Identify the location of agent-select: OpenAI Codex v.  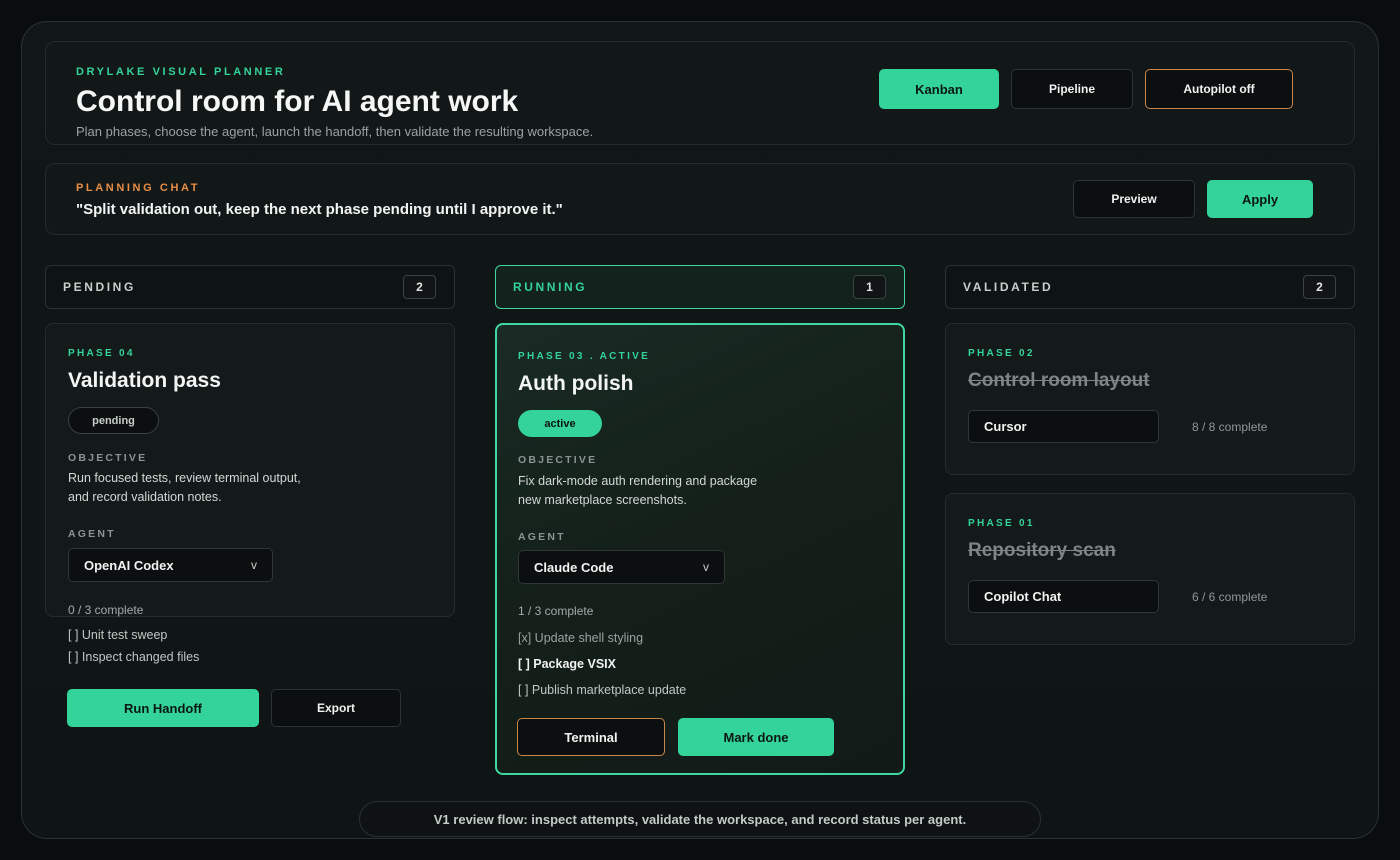
(170, 565).